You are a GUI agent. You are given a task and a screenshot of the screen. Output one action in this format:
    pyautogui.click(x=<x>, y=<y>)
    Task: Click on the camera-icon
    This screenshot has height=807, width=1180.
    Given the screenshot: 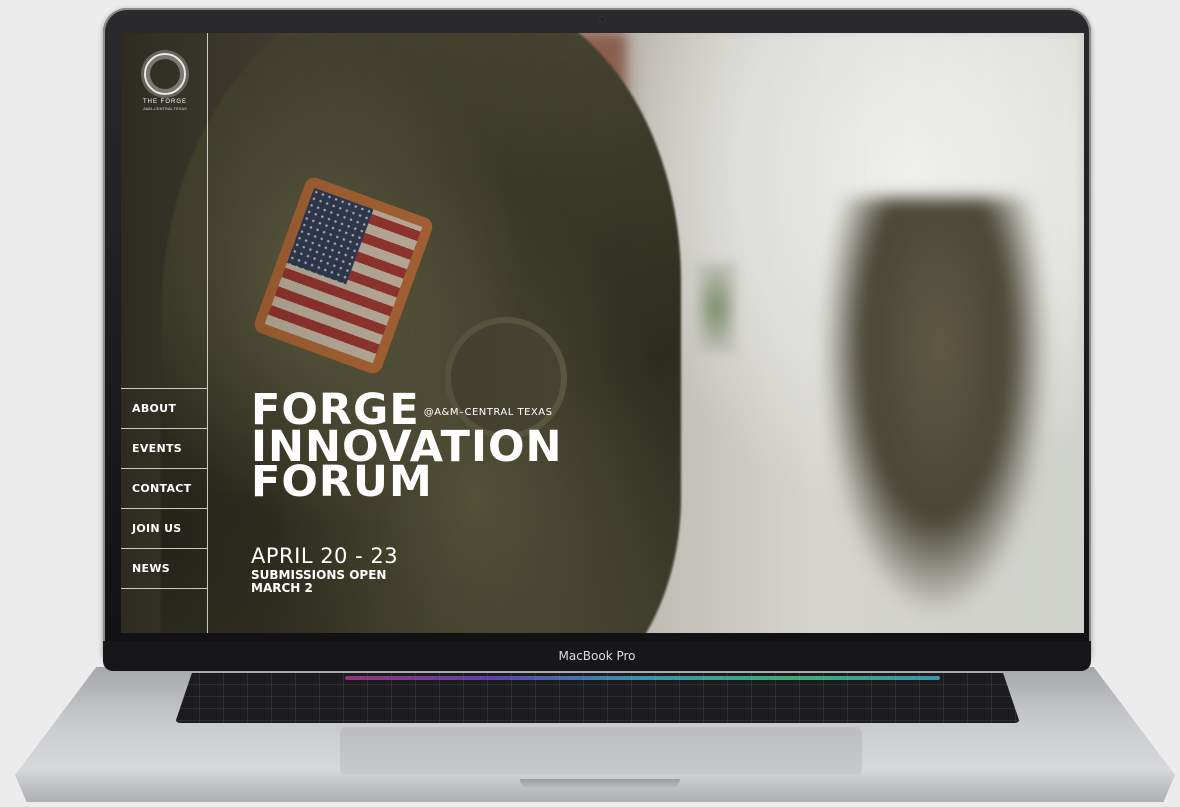 What is the action you would take?
    pyautogui.click(x=602, y=19)
    